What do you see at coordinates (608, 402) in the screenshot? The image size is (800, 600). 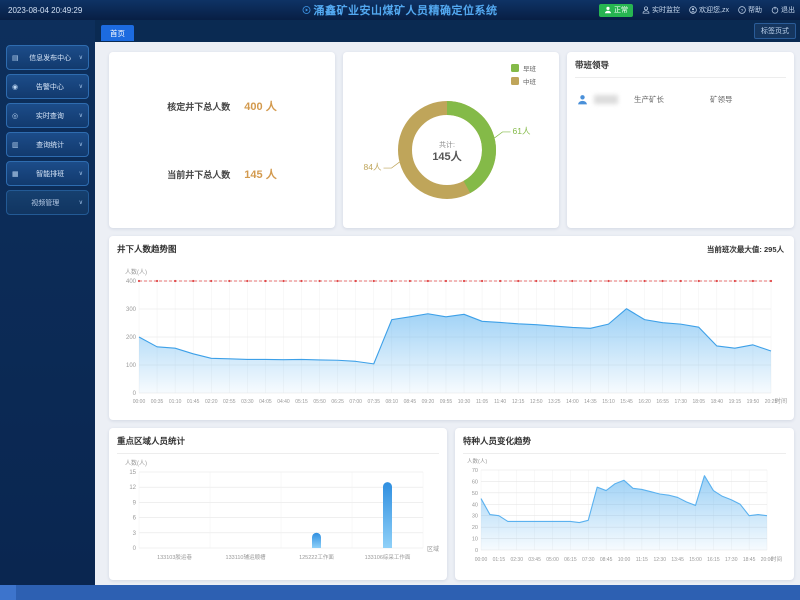 I see `svg-text: 15:10` at bounding box center [608, 402].